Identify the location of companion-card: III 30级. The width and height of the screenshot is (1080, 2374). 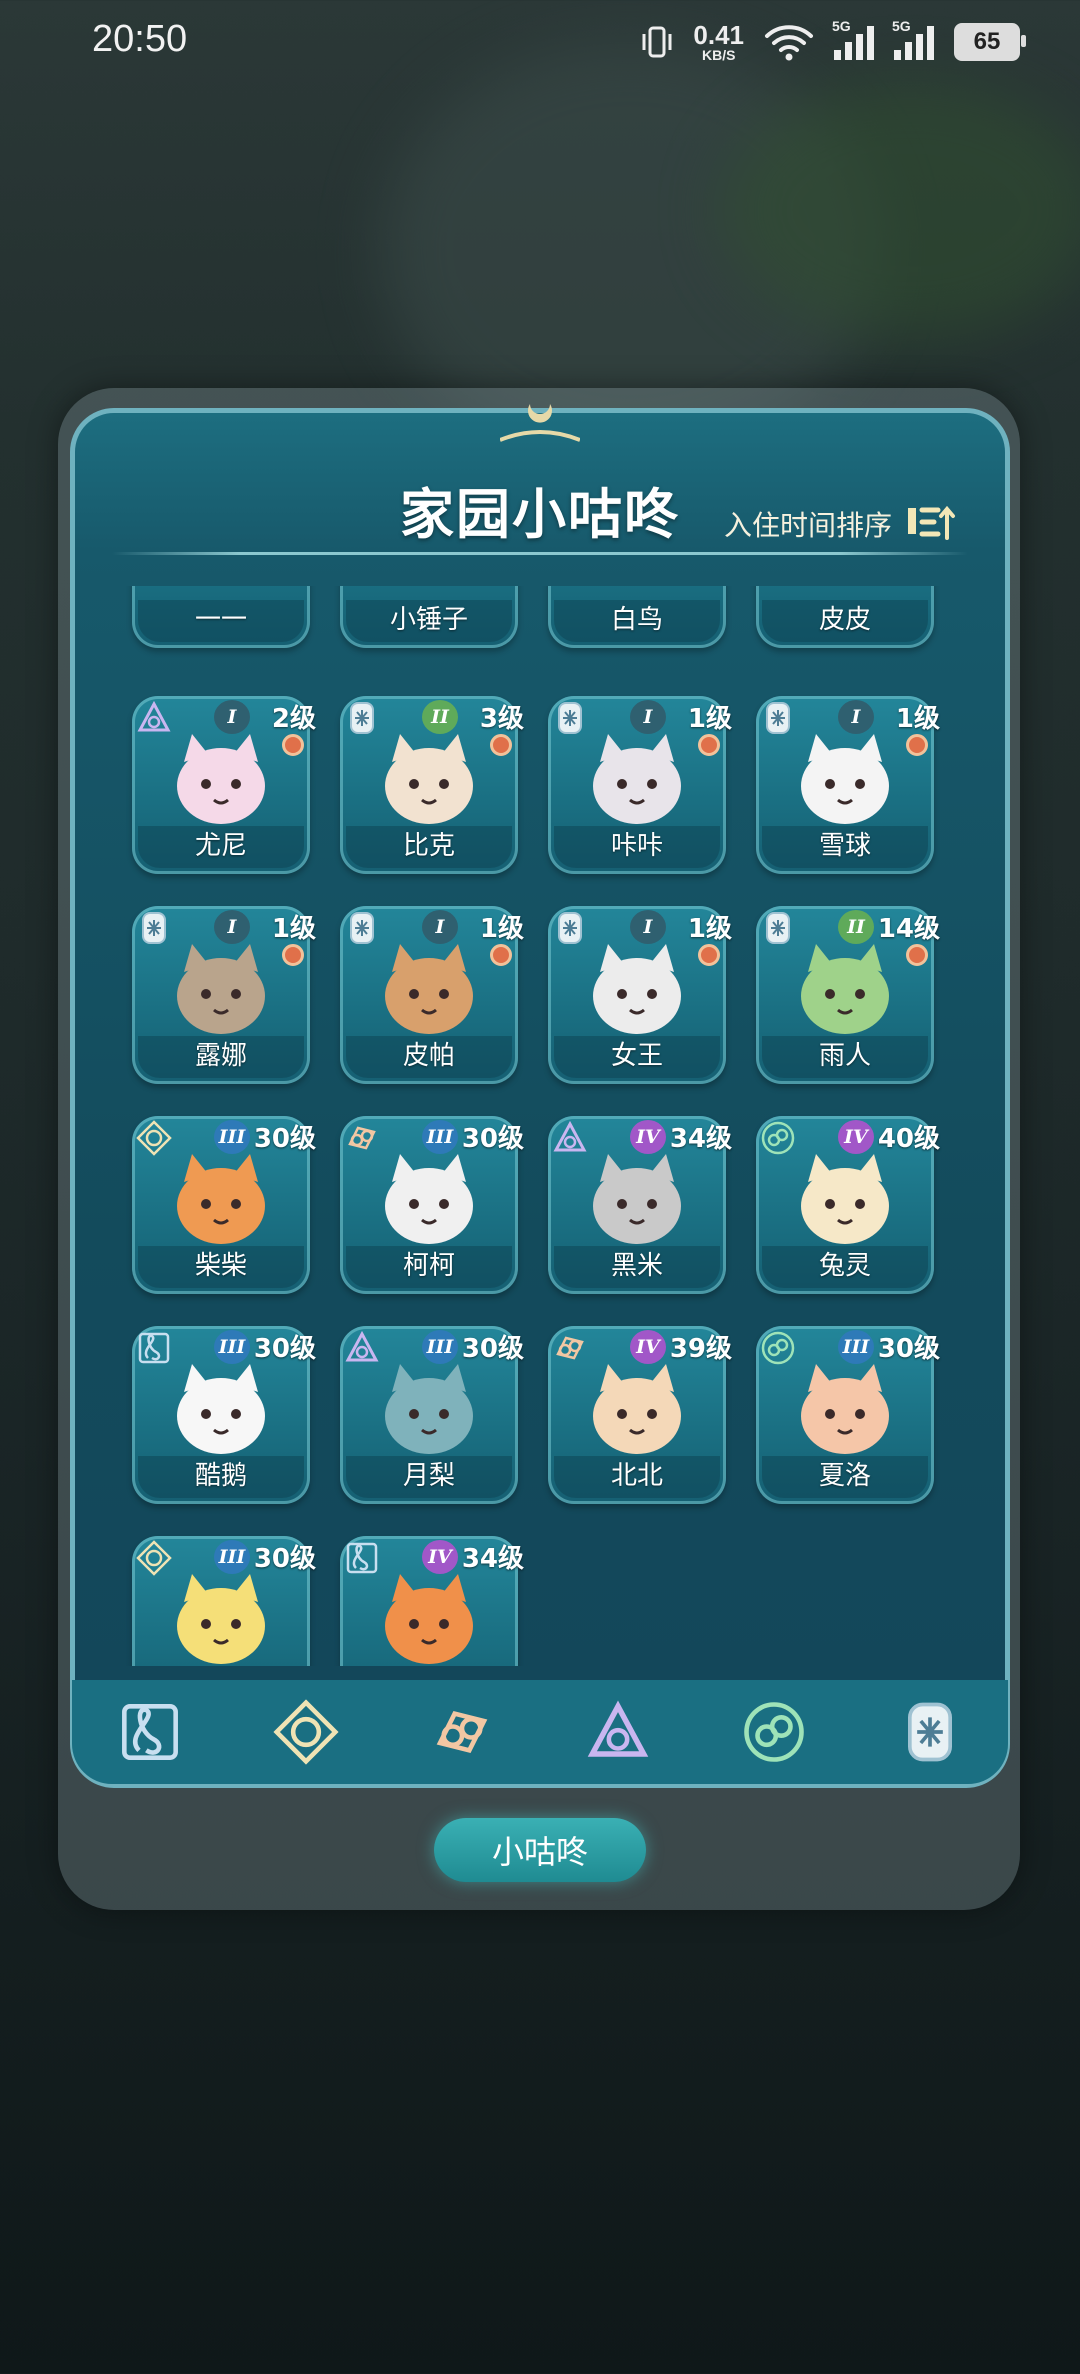
(224, 1601).